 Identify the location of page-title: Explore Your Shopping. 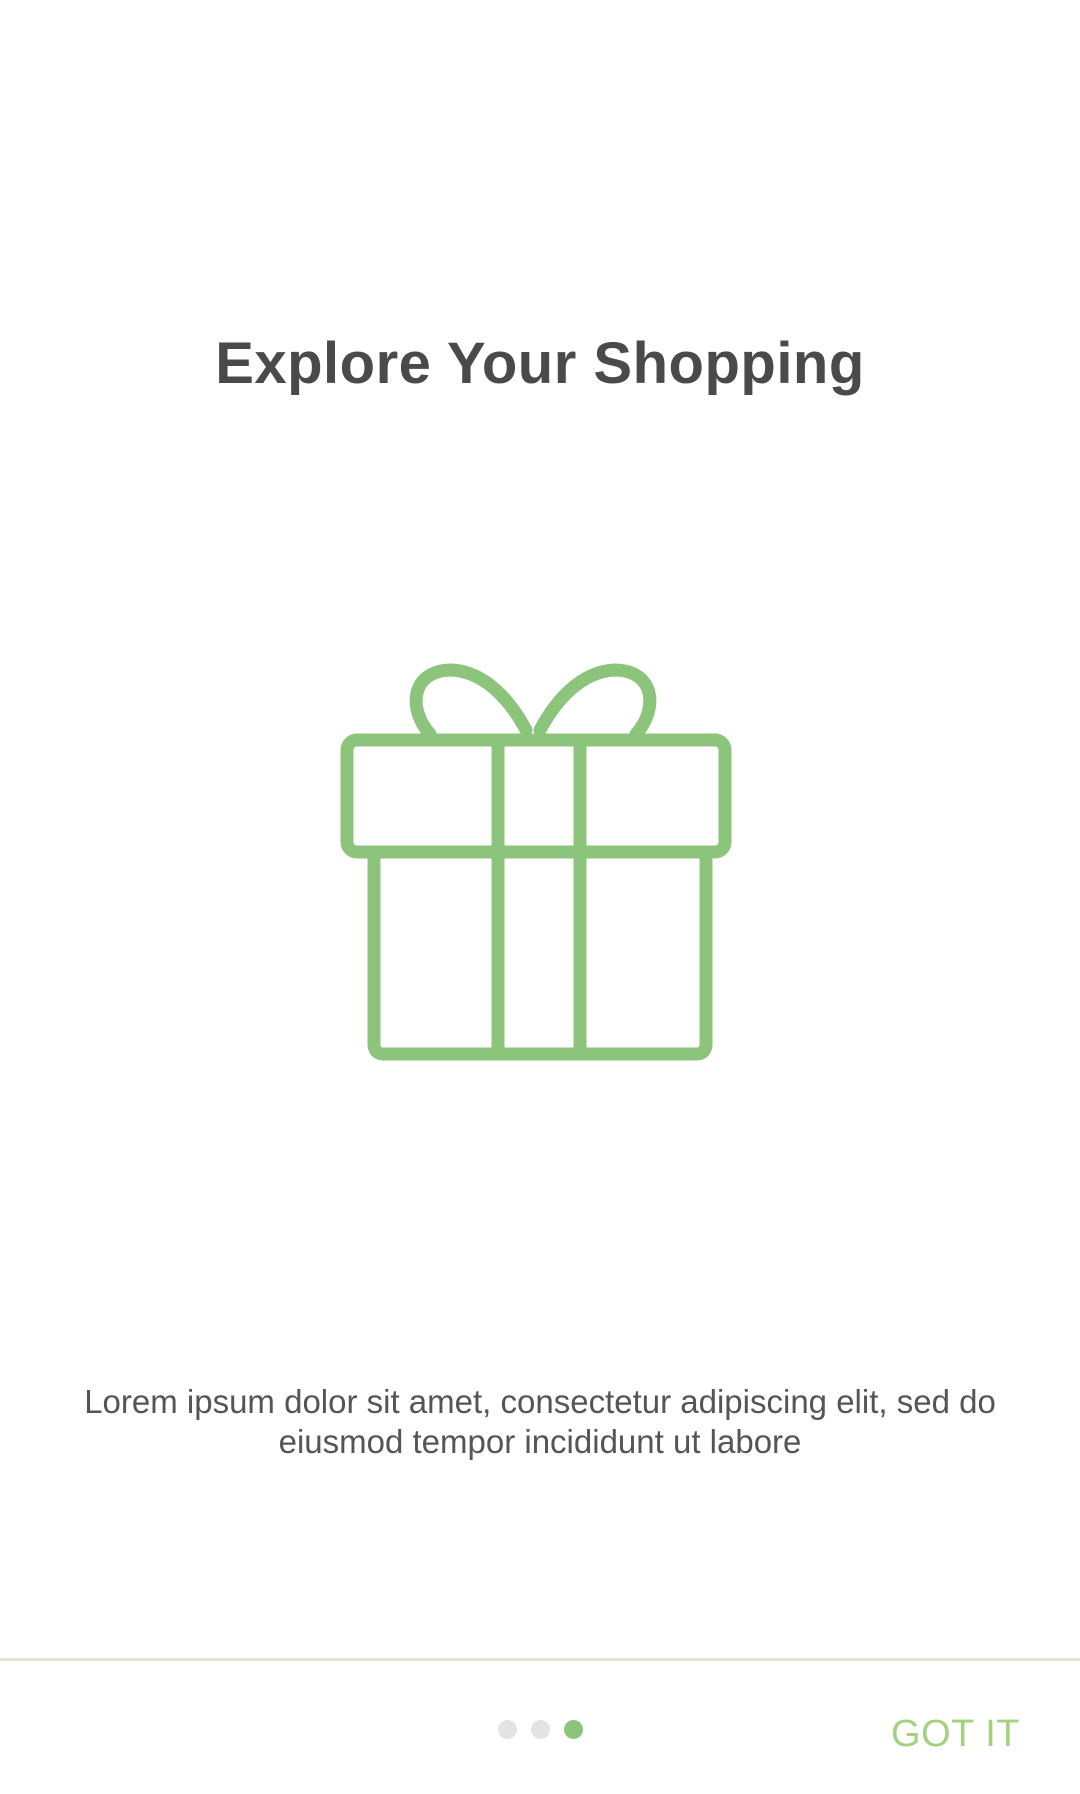
(540, 363).